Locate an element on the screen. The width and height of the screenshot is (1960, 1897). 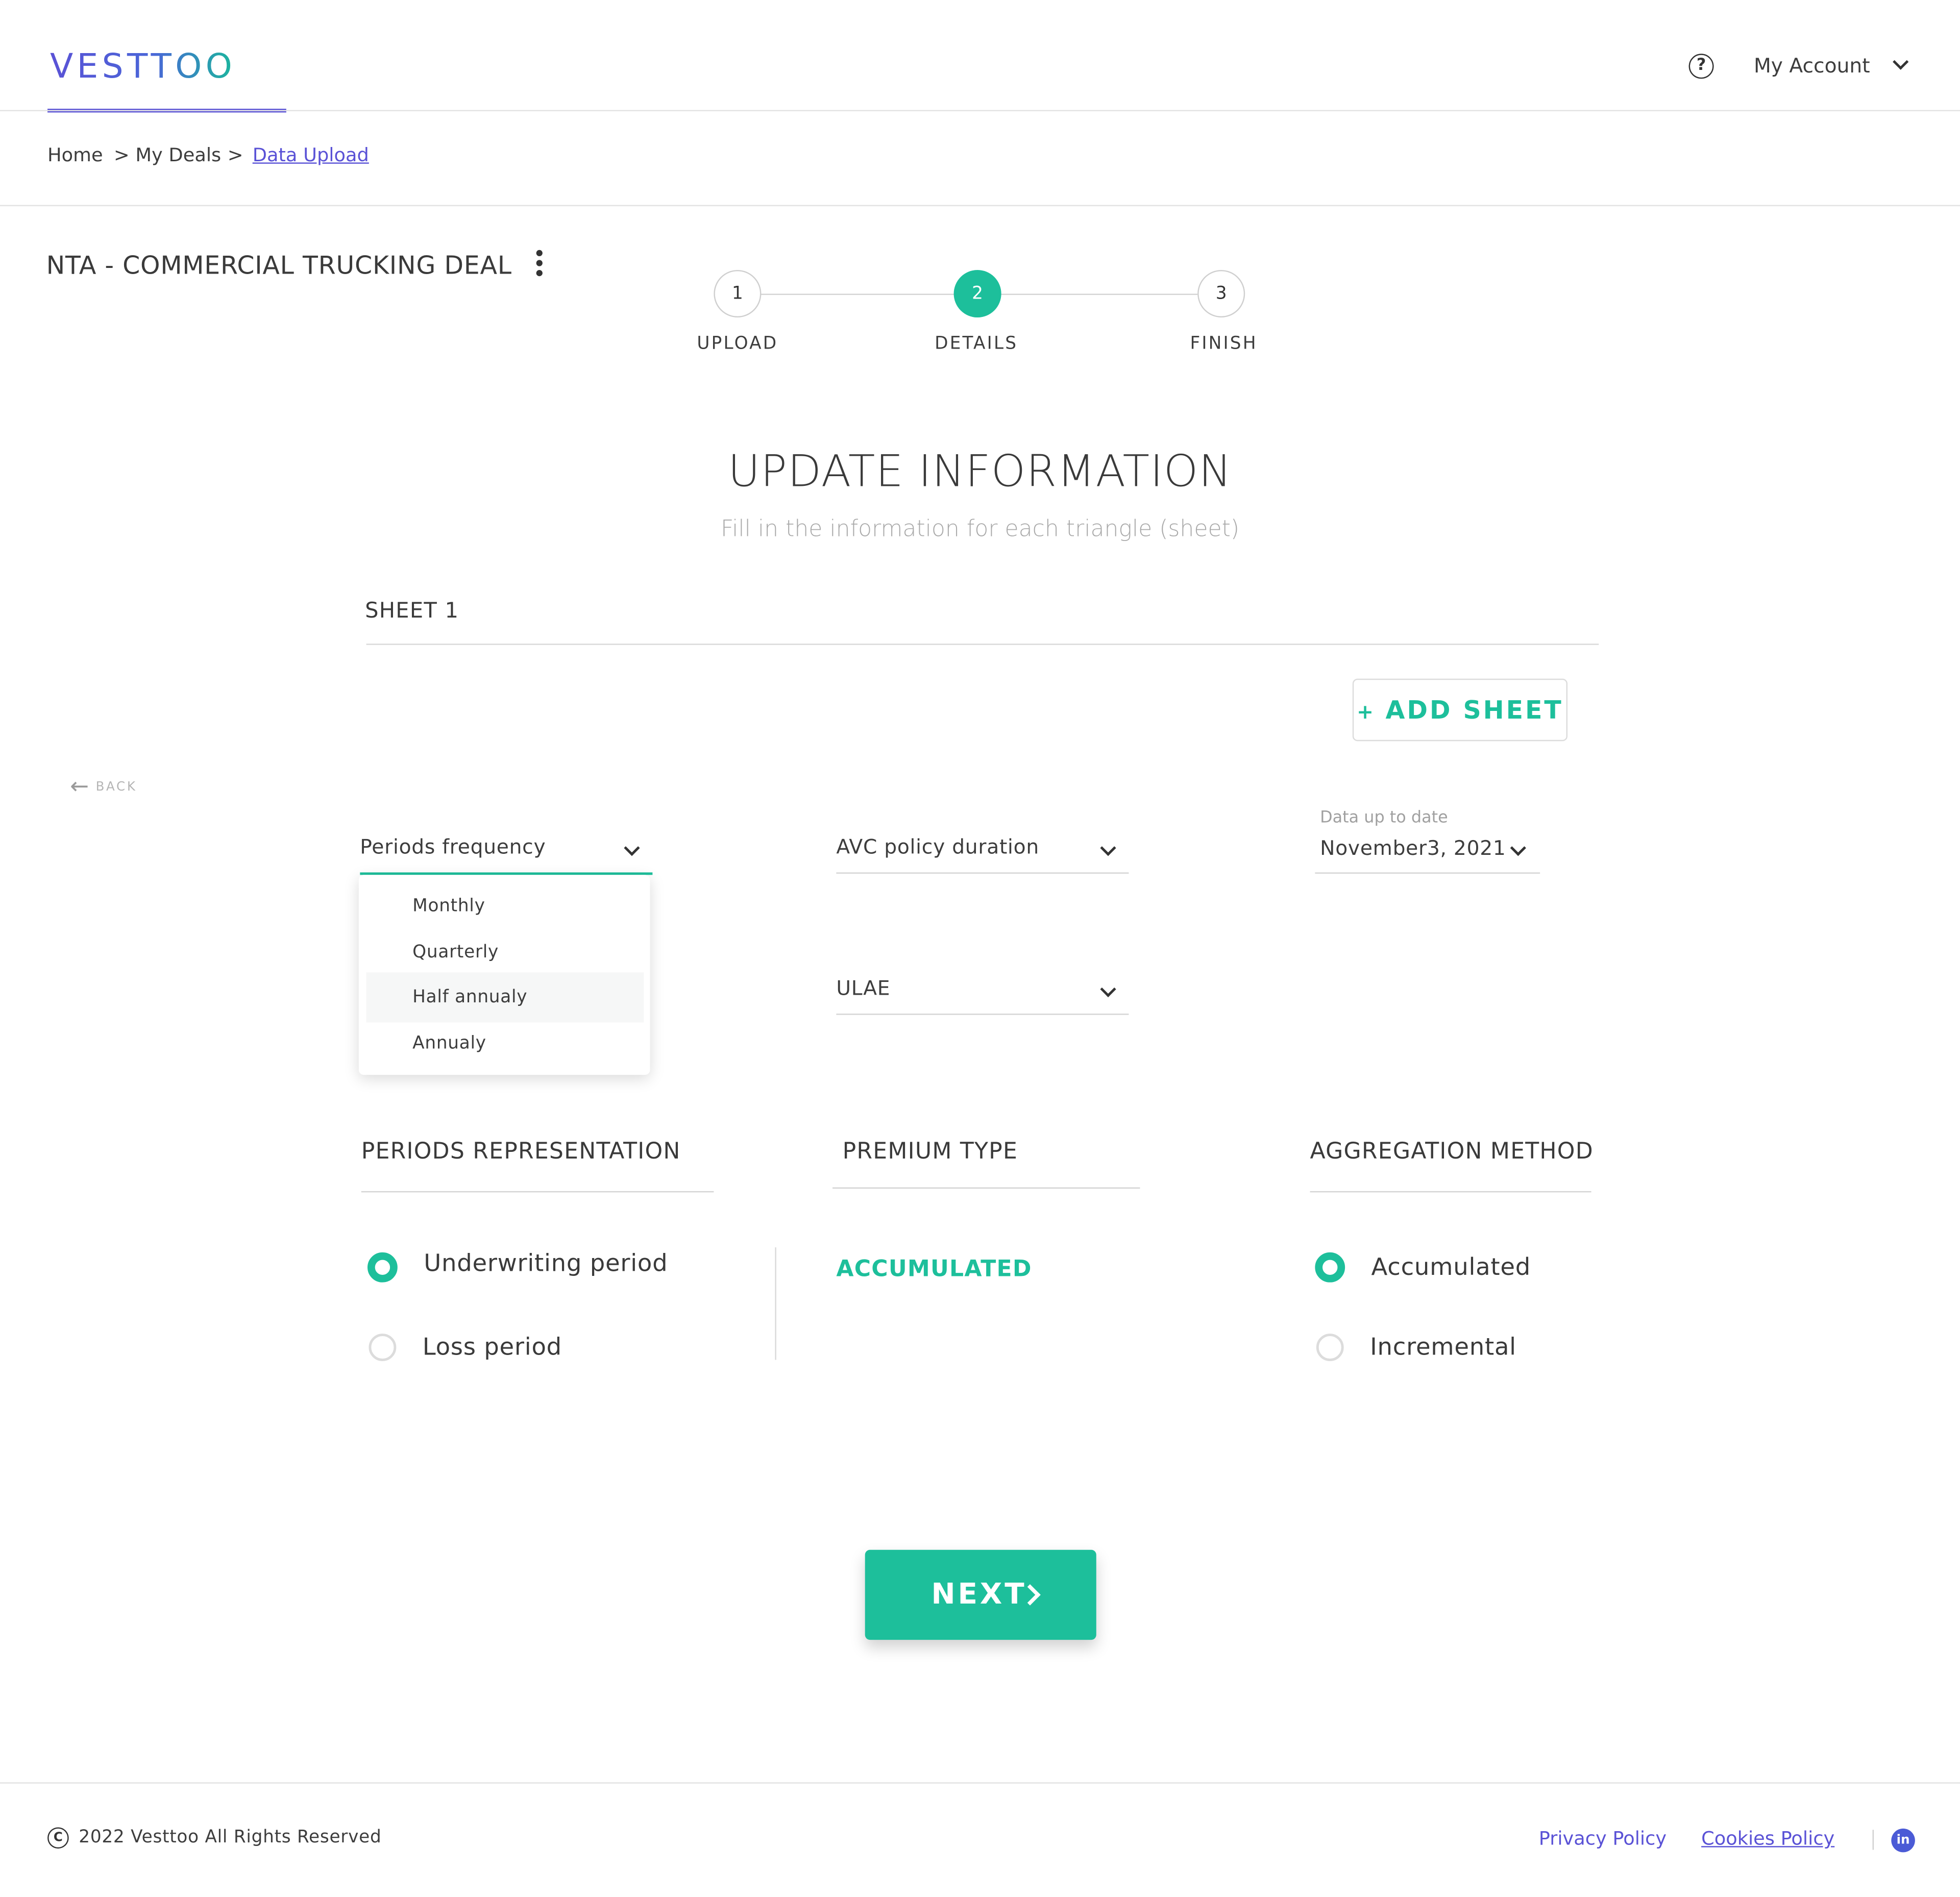
breadcrumb-data-upload: Data Upload is located at coordinates (311, 155).